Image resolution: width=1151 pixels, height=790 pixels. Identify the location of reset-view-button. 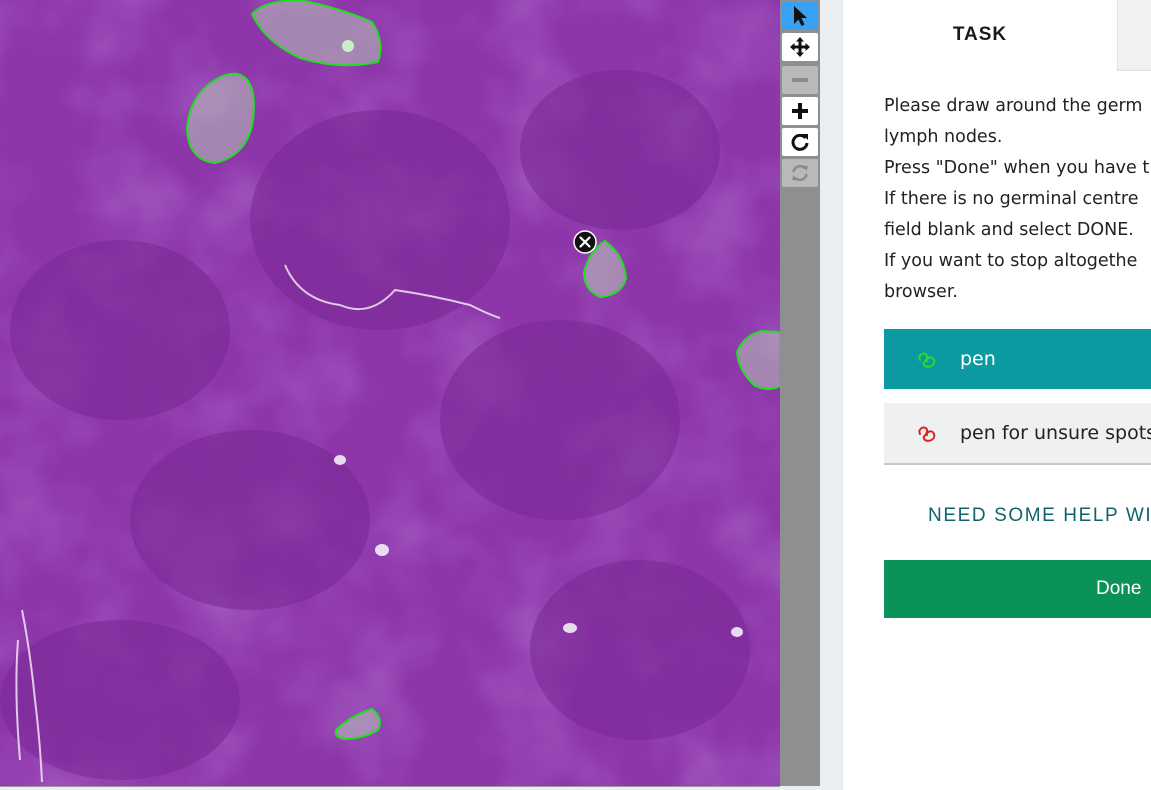
(800, 173).